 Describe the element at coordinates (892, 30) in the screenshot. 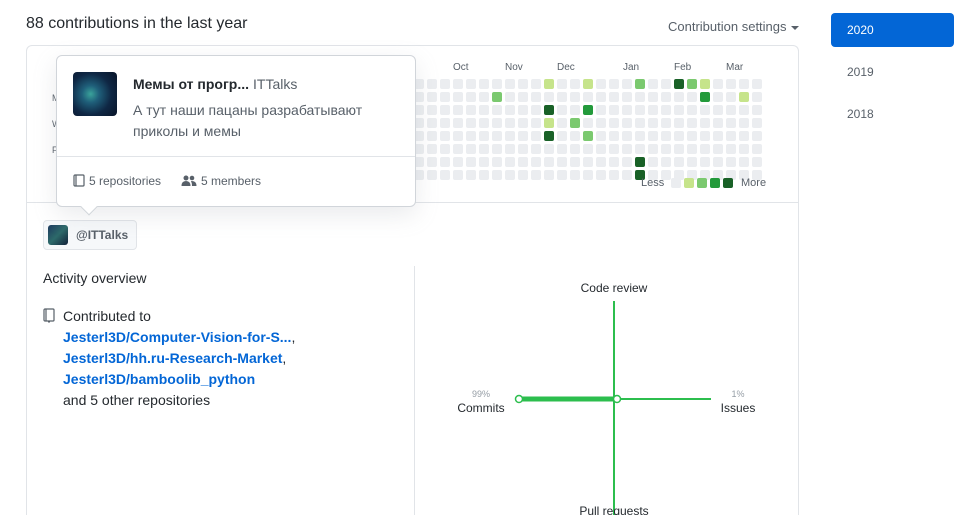

I see `year-2020: 2020` at that location.